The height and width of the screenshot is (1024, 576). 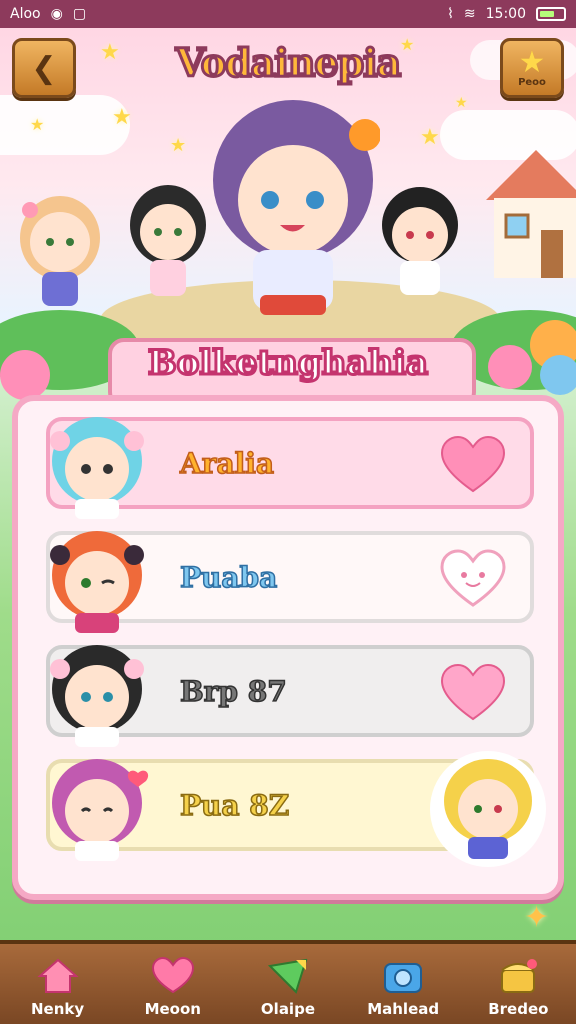 What do you see at coordinates (531, 214) in the screenshot?
I see `cottage` at bounding box center [531, 214].